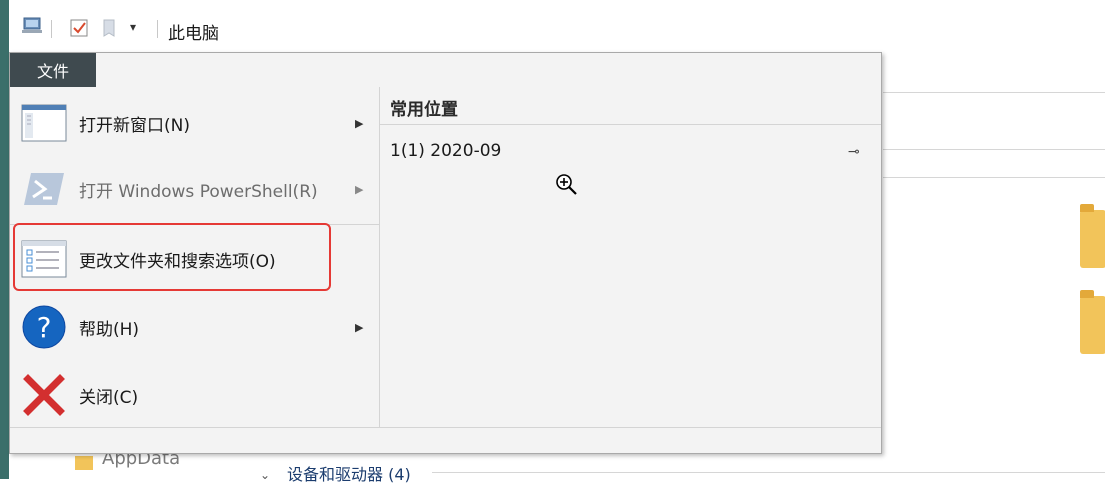  What do you see at coordinates (133, 27) in the screenshot?
I see `customize-toolbar-dropdown-icon: ▾` at bounding box center [133, 27].